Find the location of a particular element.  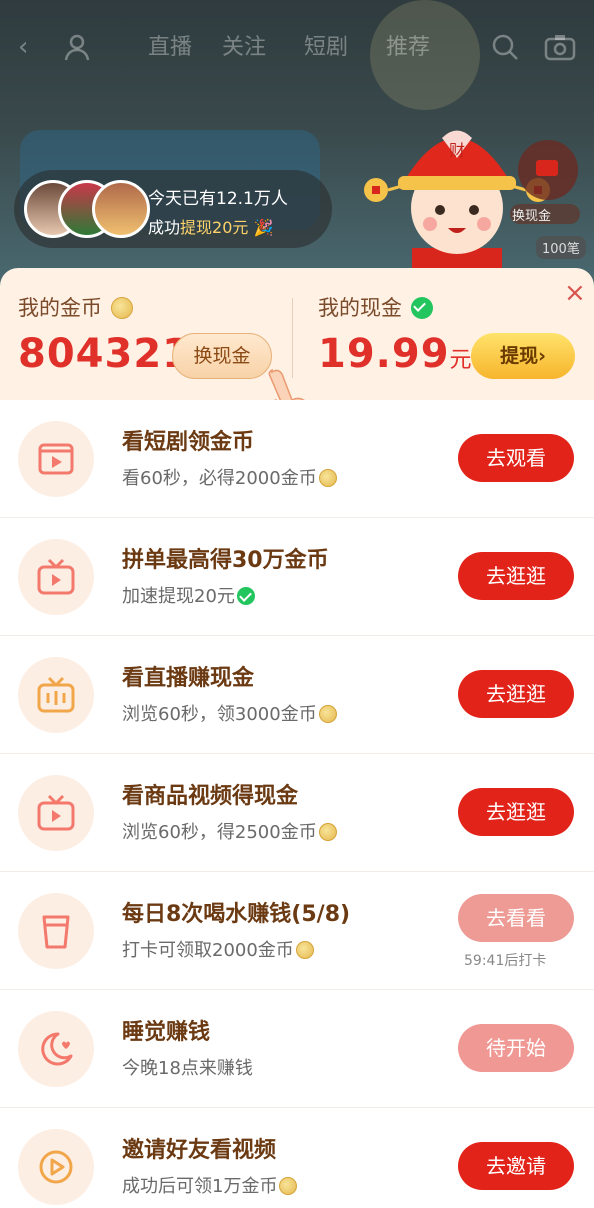

task-title: 看商品视频得现金 is located at coordinates (210, 796).